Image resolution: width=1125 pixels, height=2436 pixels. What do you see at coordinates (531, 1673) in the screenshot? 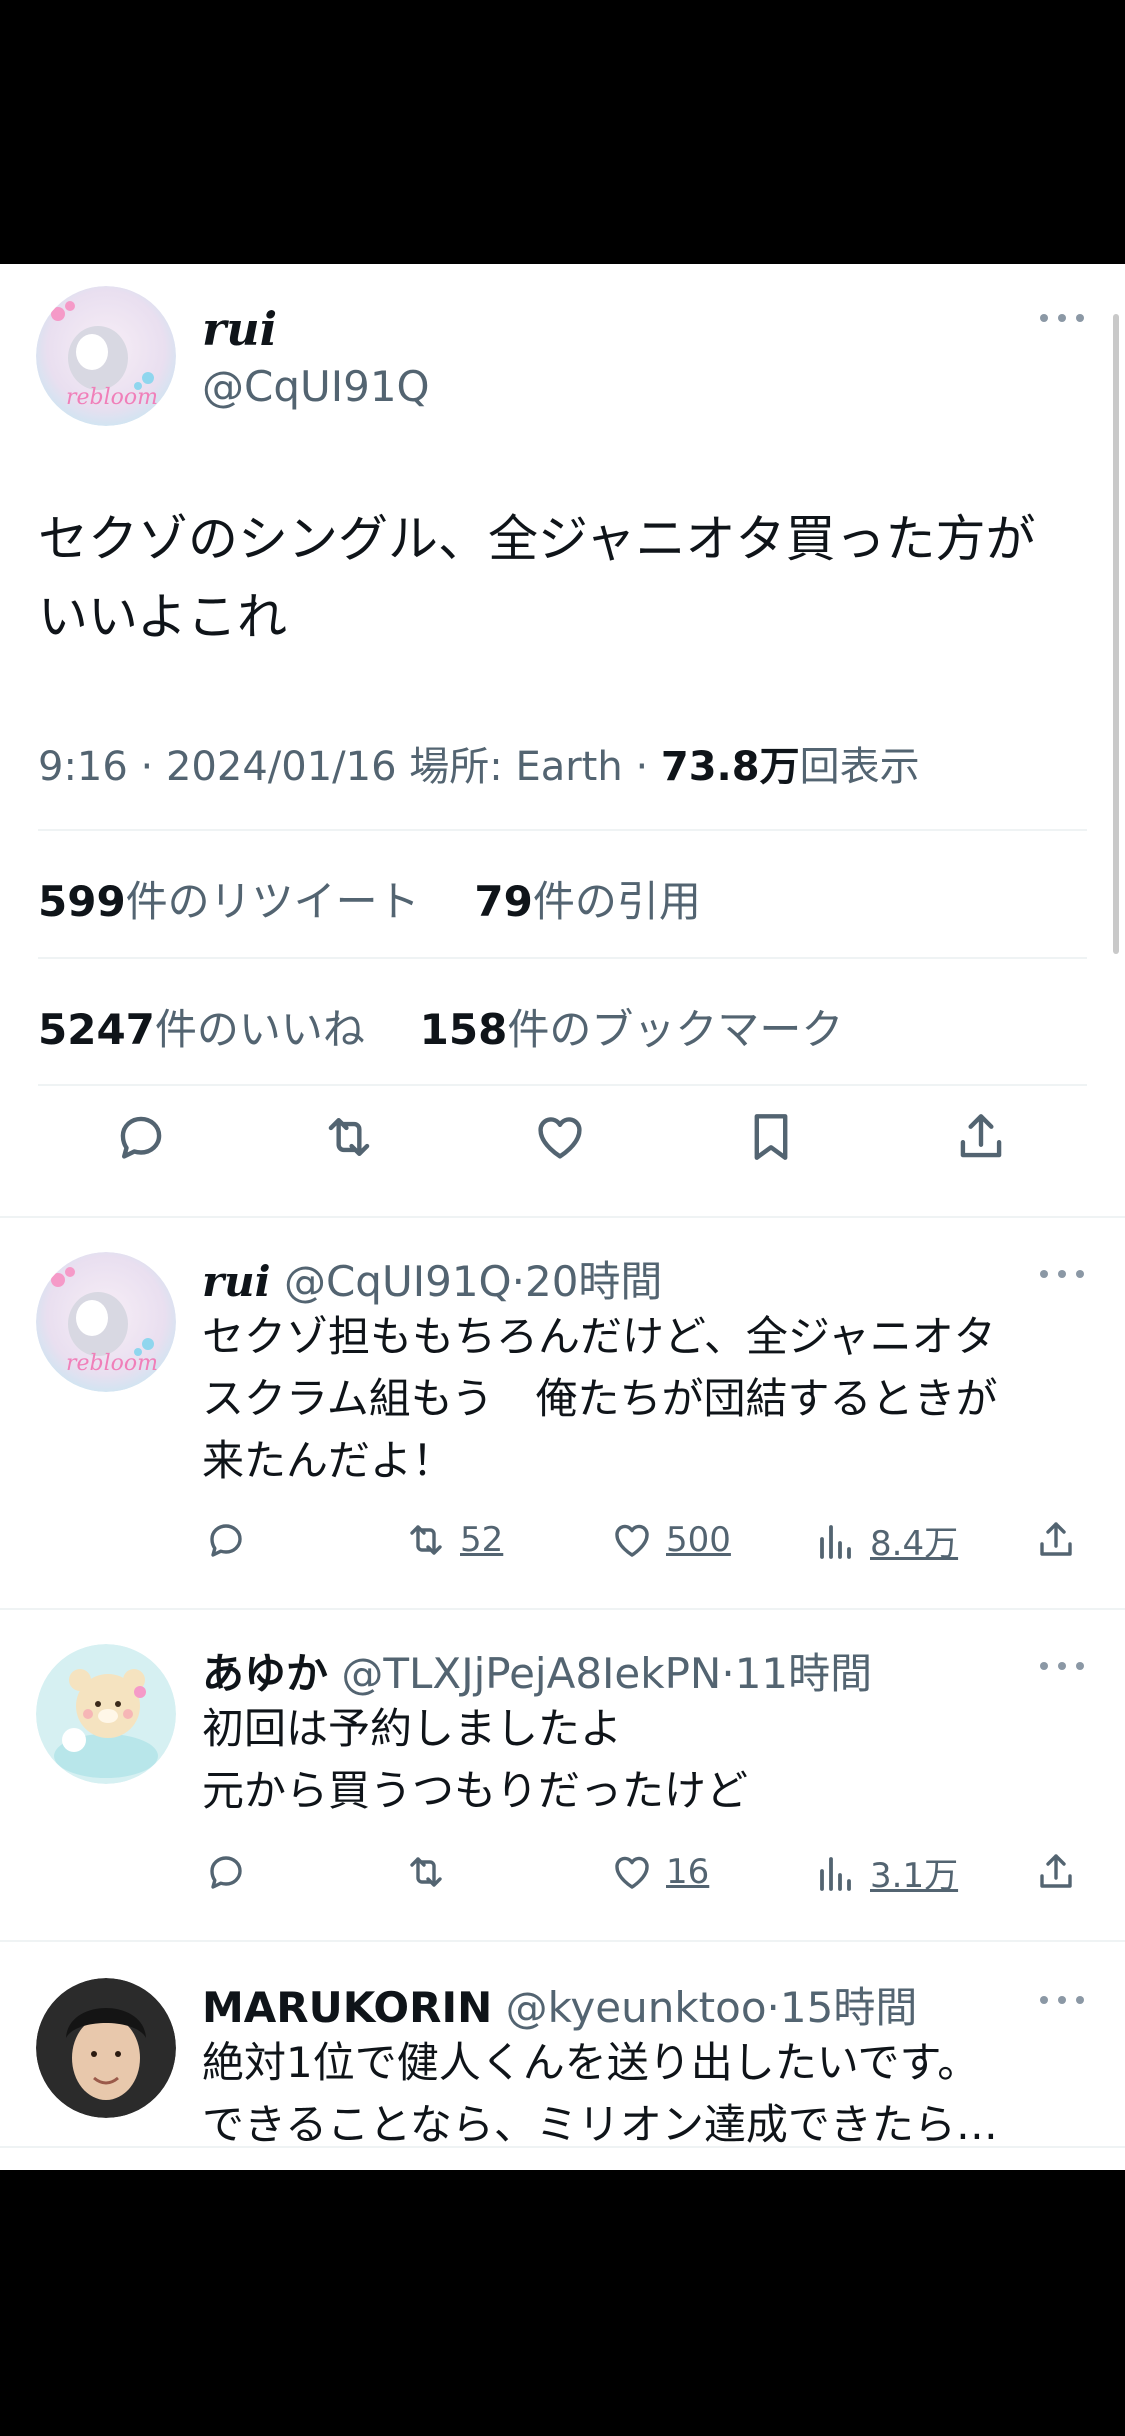
I see `reply-handle: @TLXJjPejA8IekPN` at bounding box center [531, 1673].